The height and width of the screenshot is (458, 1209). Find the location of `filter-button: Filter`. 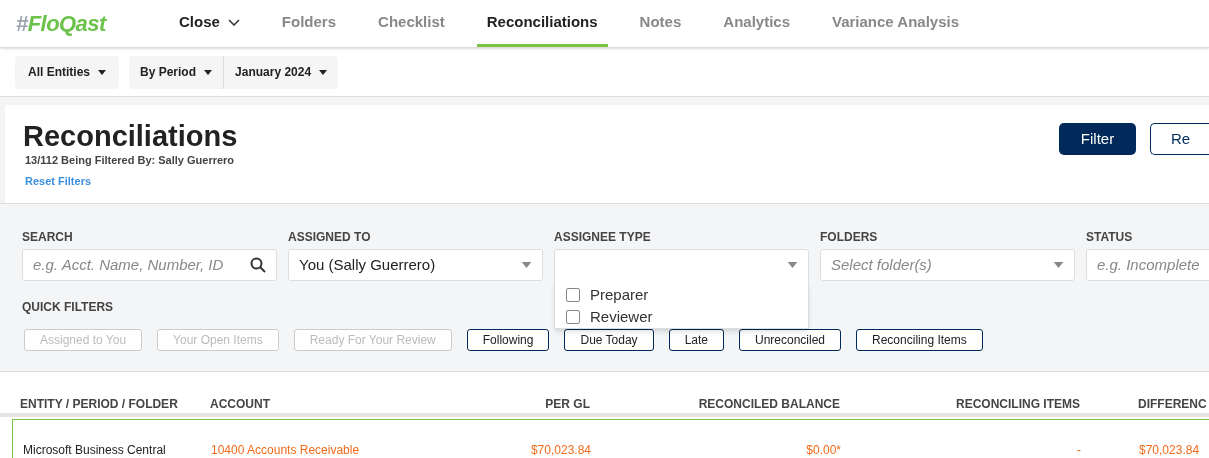

filter-button: Filter is located at coordinates (1097, 139).